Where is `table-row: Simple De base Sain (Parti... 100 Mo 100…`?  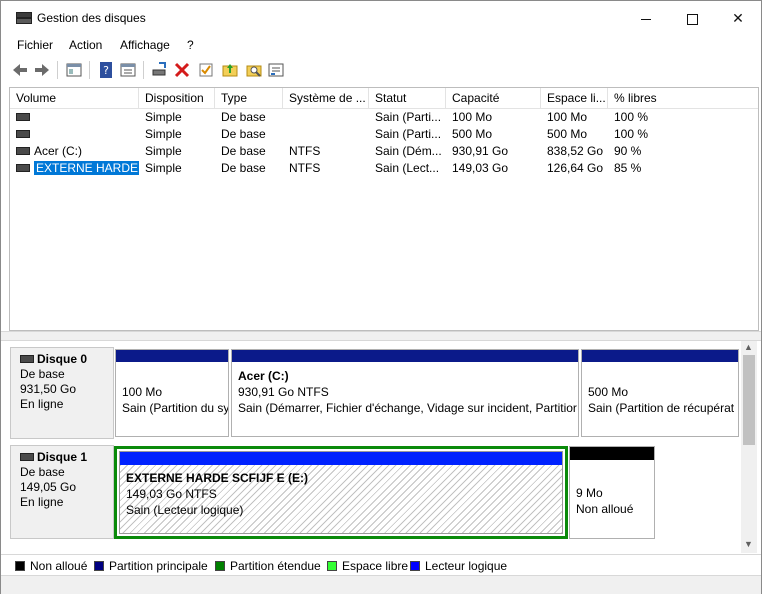
table-row: Simple De base Sain (Parti... 100 Mo 100… is located at coordinates (384, 117).